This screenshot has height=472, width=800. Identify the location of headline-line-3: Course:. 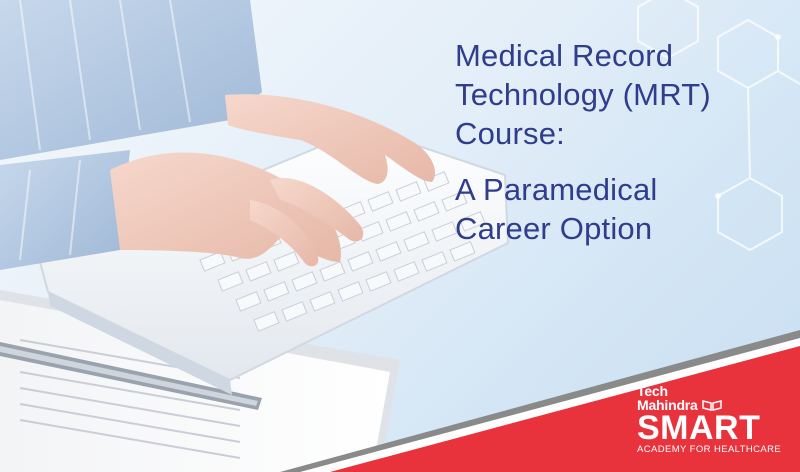
(510, 133).